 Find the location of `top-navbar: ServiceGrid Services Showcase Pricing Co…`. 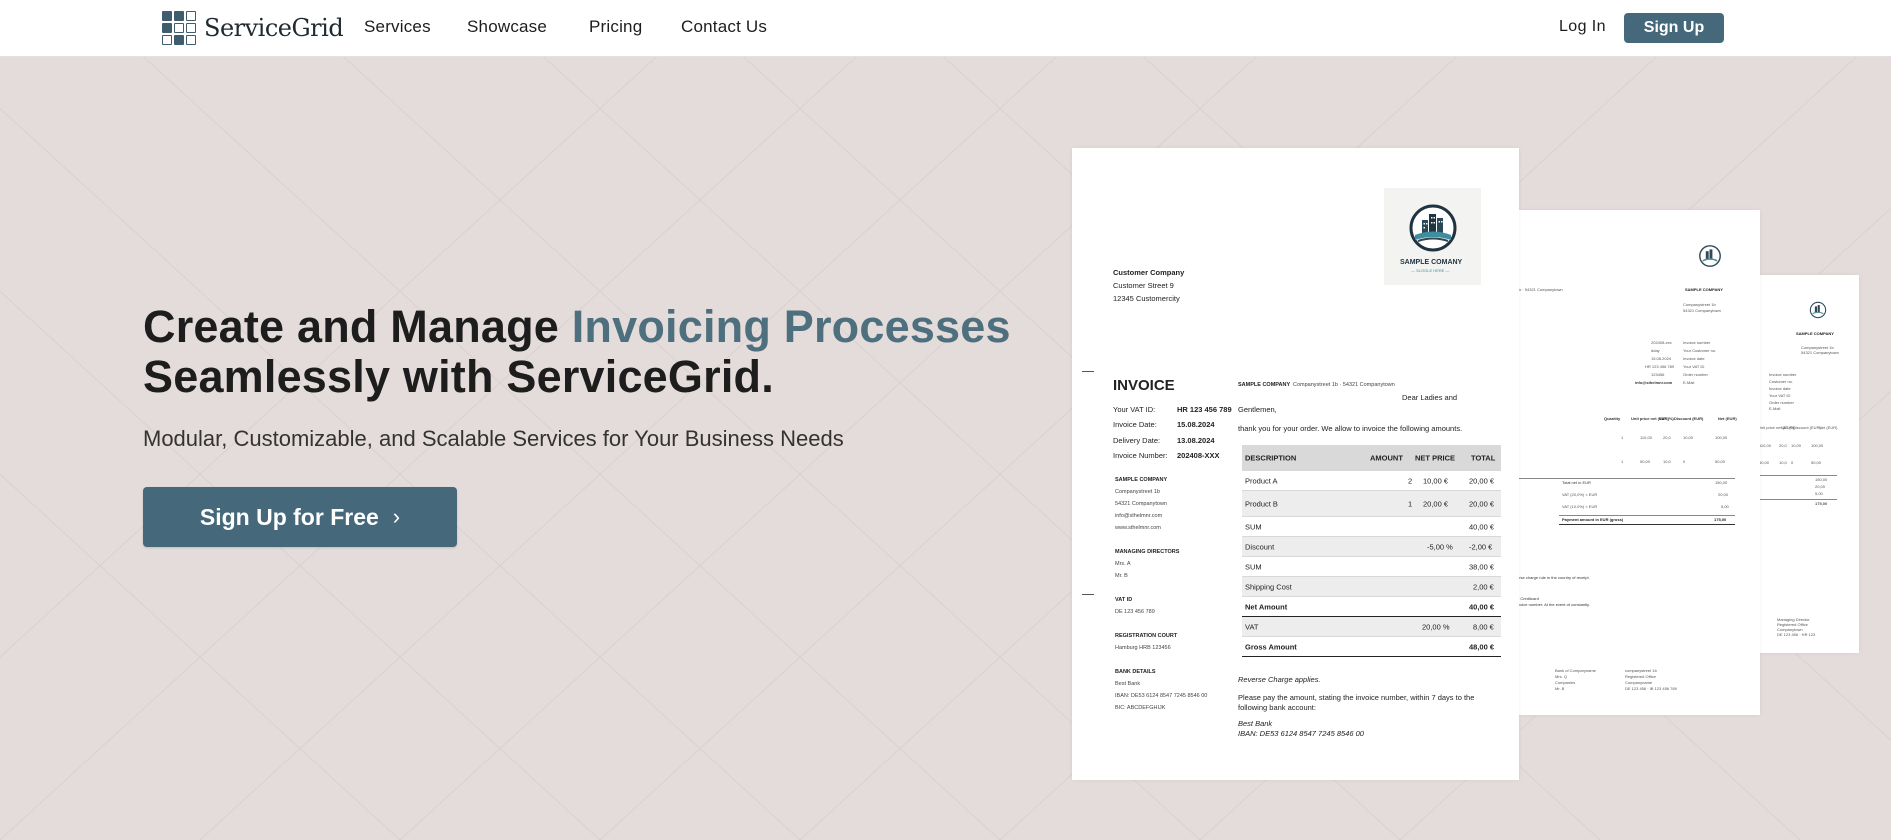

top-navbar: ServiceGrid Services Showcase Pricing Co… is located at coordinates (945, 28).